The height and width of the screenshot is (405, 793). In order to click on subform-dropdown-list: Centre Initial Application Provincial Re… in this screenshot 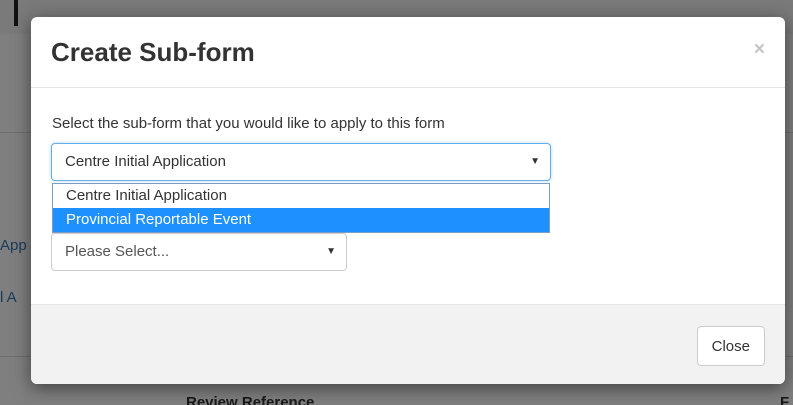, I will do `click(301, 208)`.